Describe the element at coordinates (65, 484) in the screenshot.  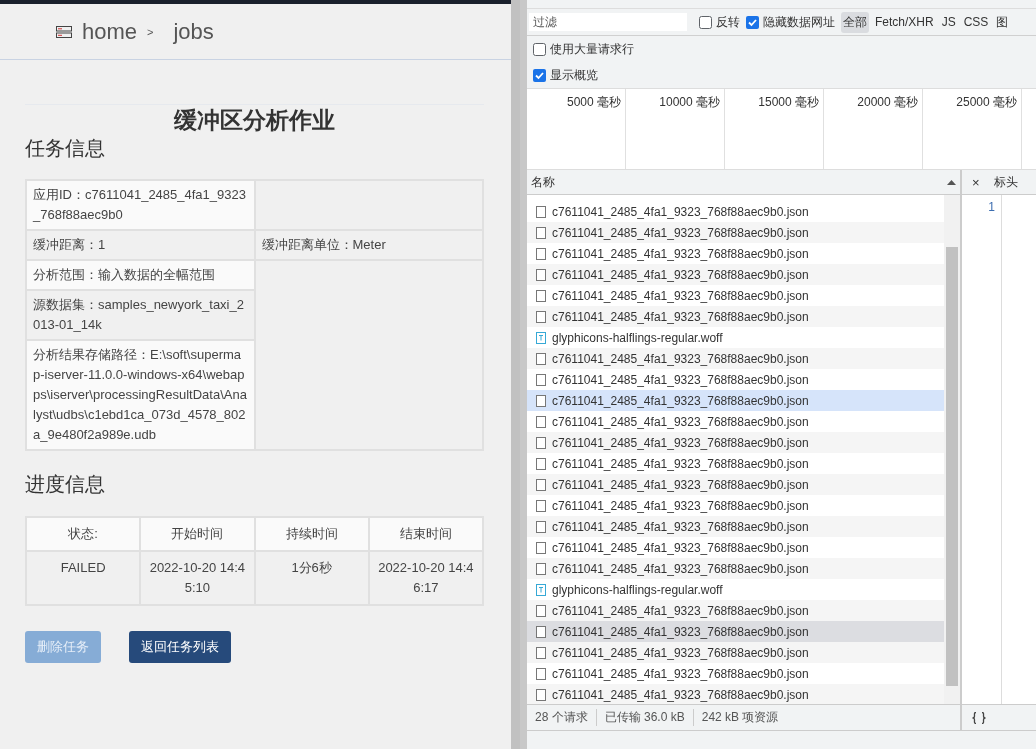
I see `section-heading: 进度信息` at that location.